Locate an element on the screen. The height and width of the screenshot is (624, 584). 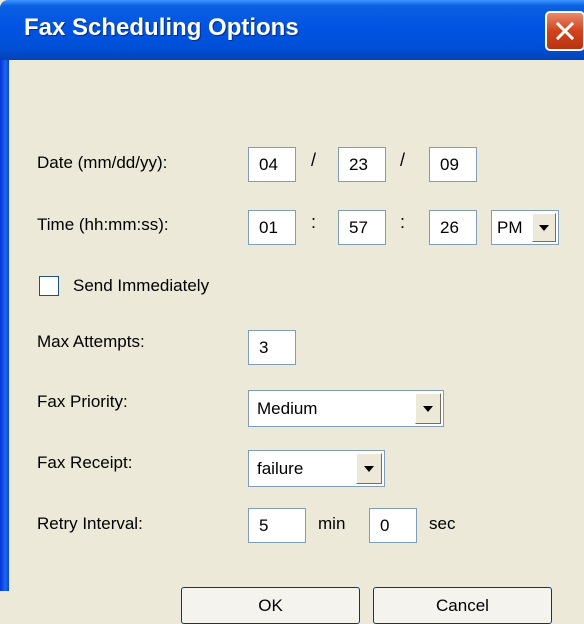
send-immediately-label: Send Immediately is located at coordinates (141, 286).